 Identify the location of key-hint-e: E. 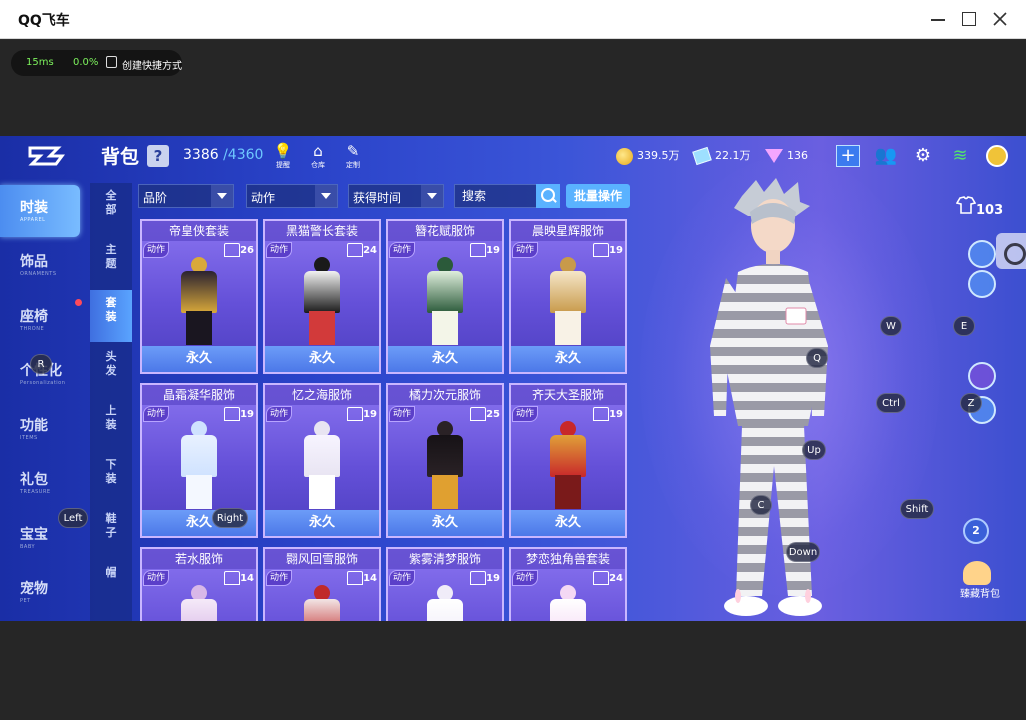
(964, 326).